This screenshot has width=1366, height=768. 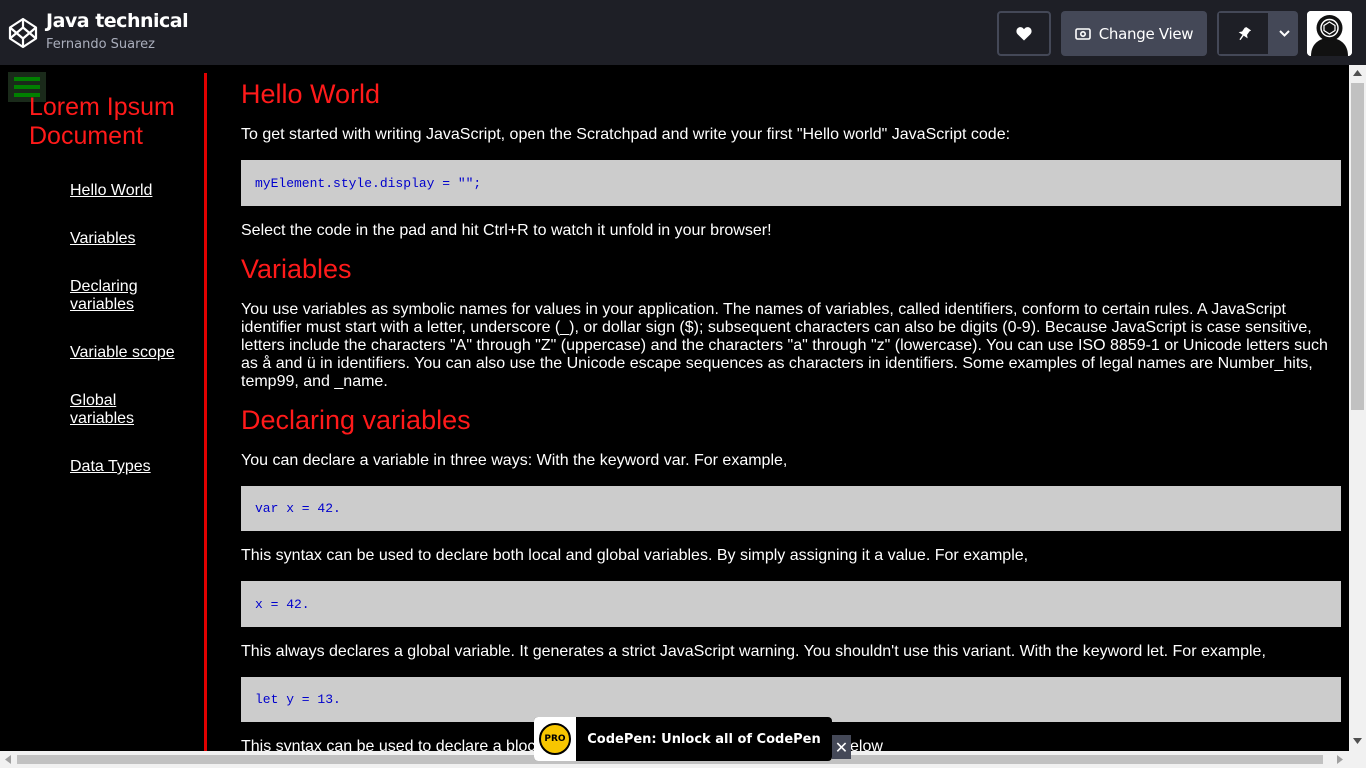 What do you see at coordinates (841, 747) in the screenshot?
I see `close-icon: ✕` at bounding box center [841, 747].